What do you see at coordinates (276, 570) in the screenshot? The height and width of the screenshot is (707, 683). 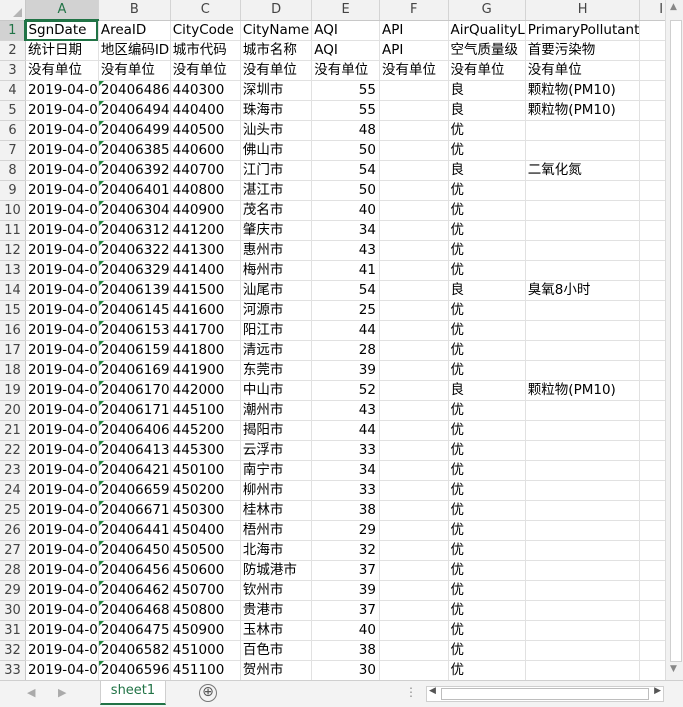 I see `cell-d: 防城港市` at bounding box center [276, 570].